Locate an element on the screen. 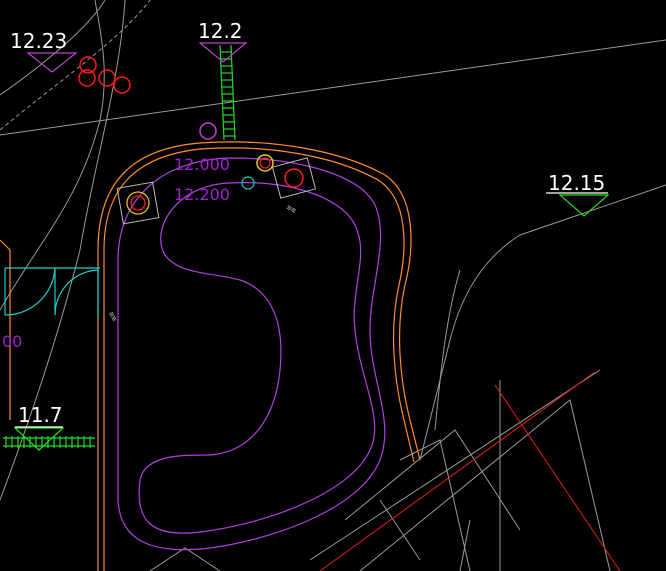 The image size is (666, 571). fixture-symbol-left is located at coordinates (138, 203).